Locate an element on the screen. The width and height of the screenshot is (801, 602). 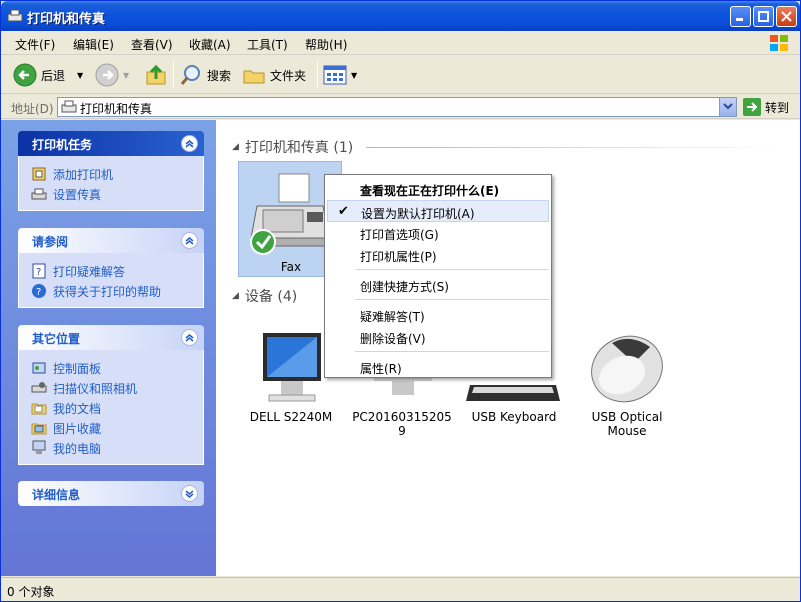
menu-separator is located at coordinates (452, 269).